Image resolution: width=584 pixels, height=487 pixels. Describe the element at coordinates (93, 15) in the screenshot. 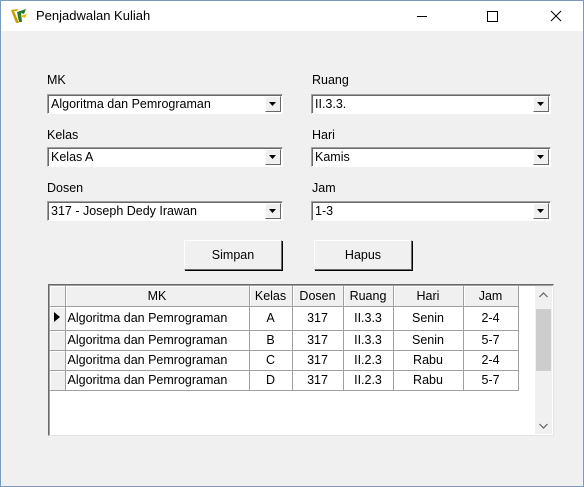

I see `window-title: Penjadwalan Kuliah` at that location.